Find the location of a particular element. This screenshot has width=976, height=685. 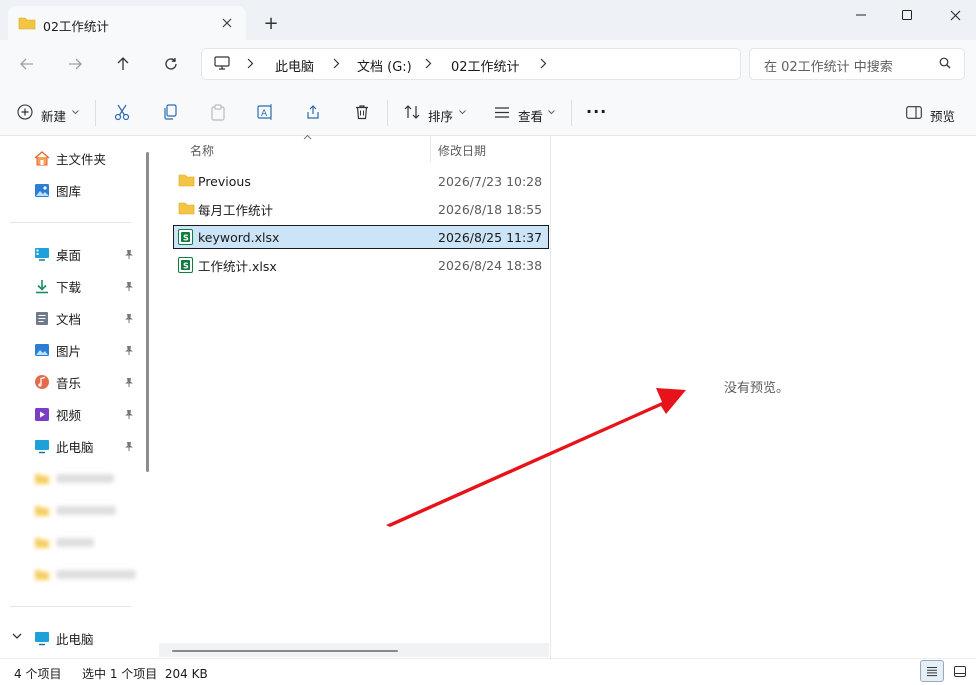

search-input: 在 02工作统计 中搜索 is located at coordinates (828, 65).